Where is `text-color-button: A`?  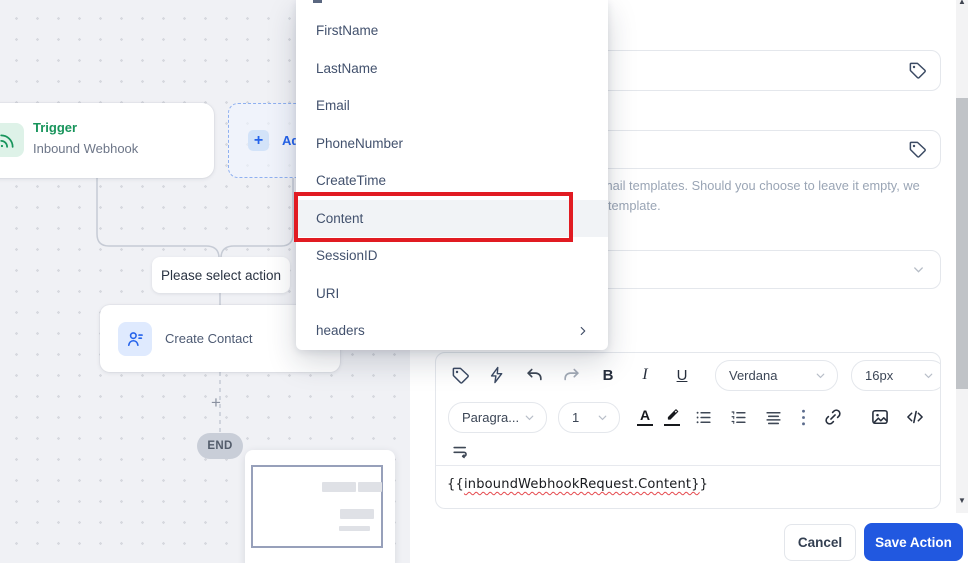
text-color-button: A is located at coordinates (645, 417).